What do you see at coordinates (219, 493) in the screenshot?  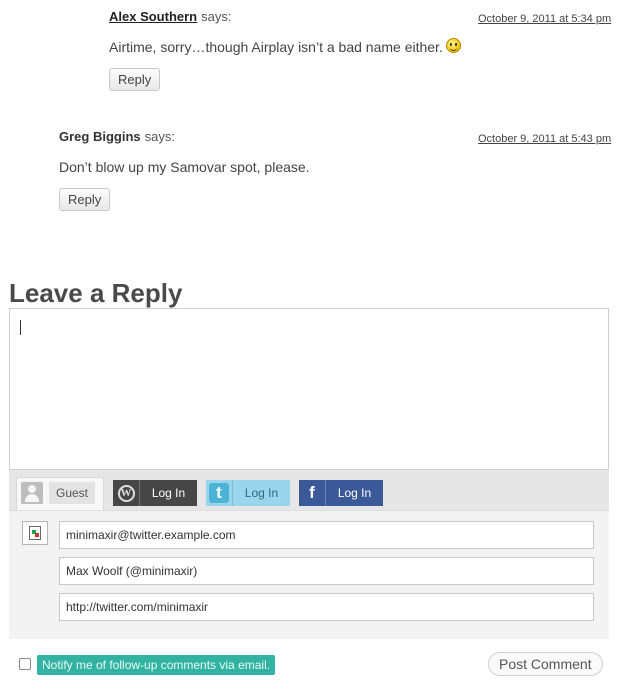 I see `twitter-icon: t` at bounding box center [219, 493].